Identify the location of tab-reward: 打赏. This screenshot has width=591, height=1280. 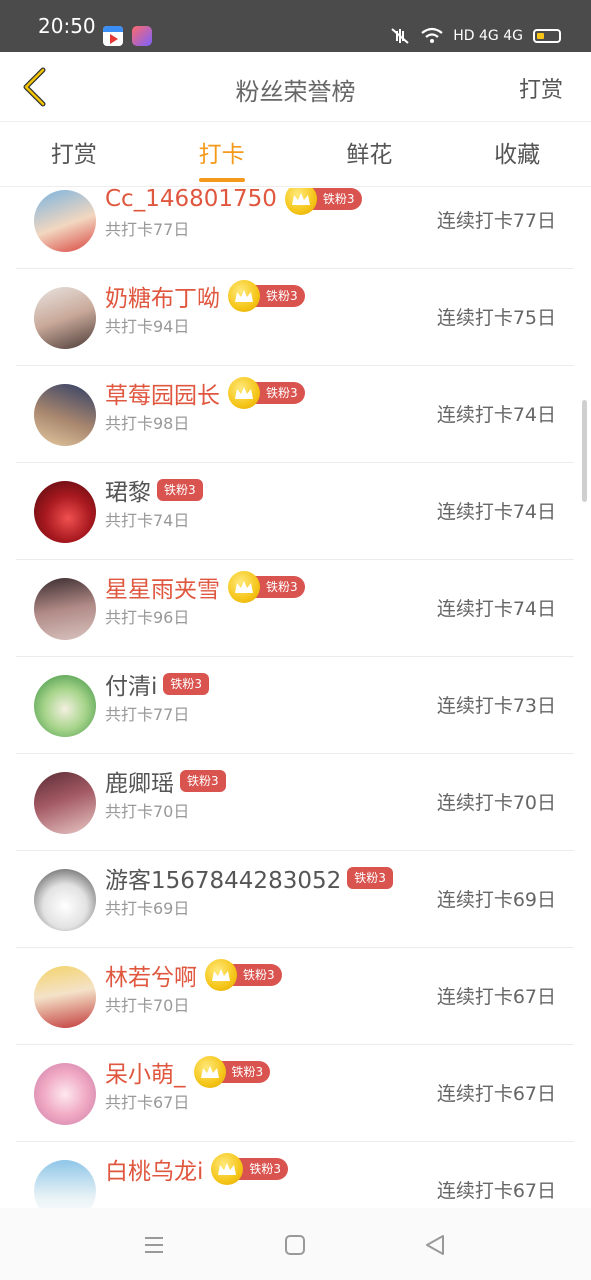
(74, 154).